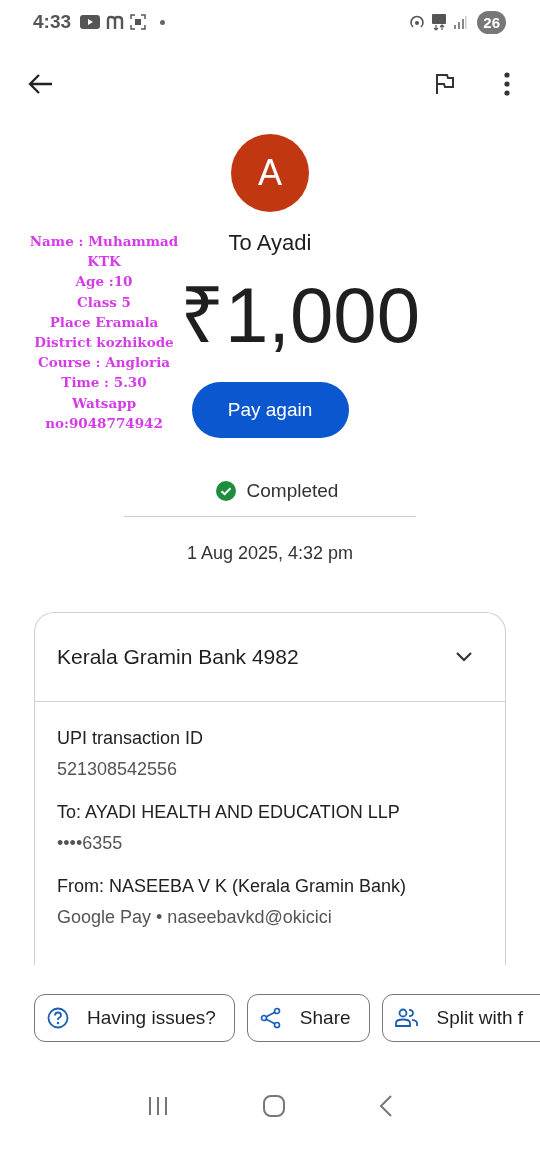 The image size is (540, 1170). Describe the element at coordinates (178, 657) in the screenshot. I see `bank-name: Kerala Gramin Bank 4982` at that location.